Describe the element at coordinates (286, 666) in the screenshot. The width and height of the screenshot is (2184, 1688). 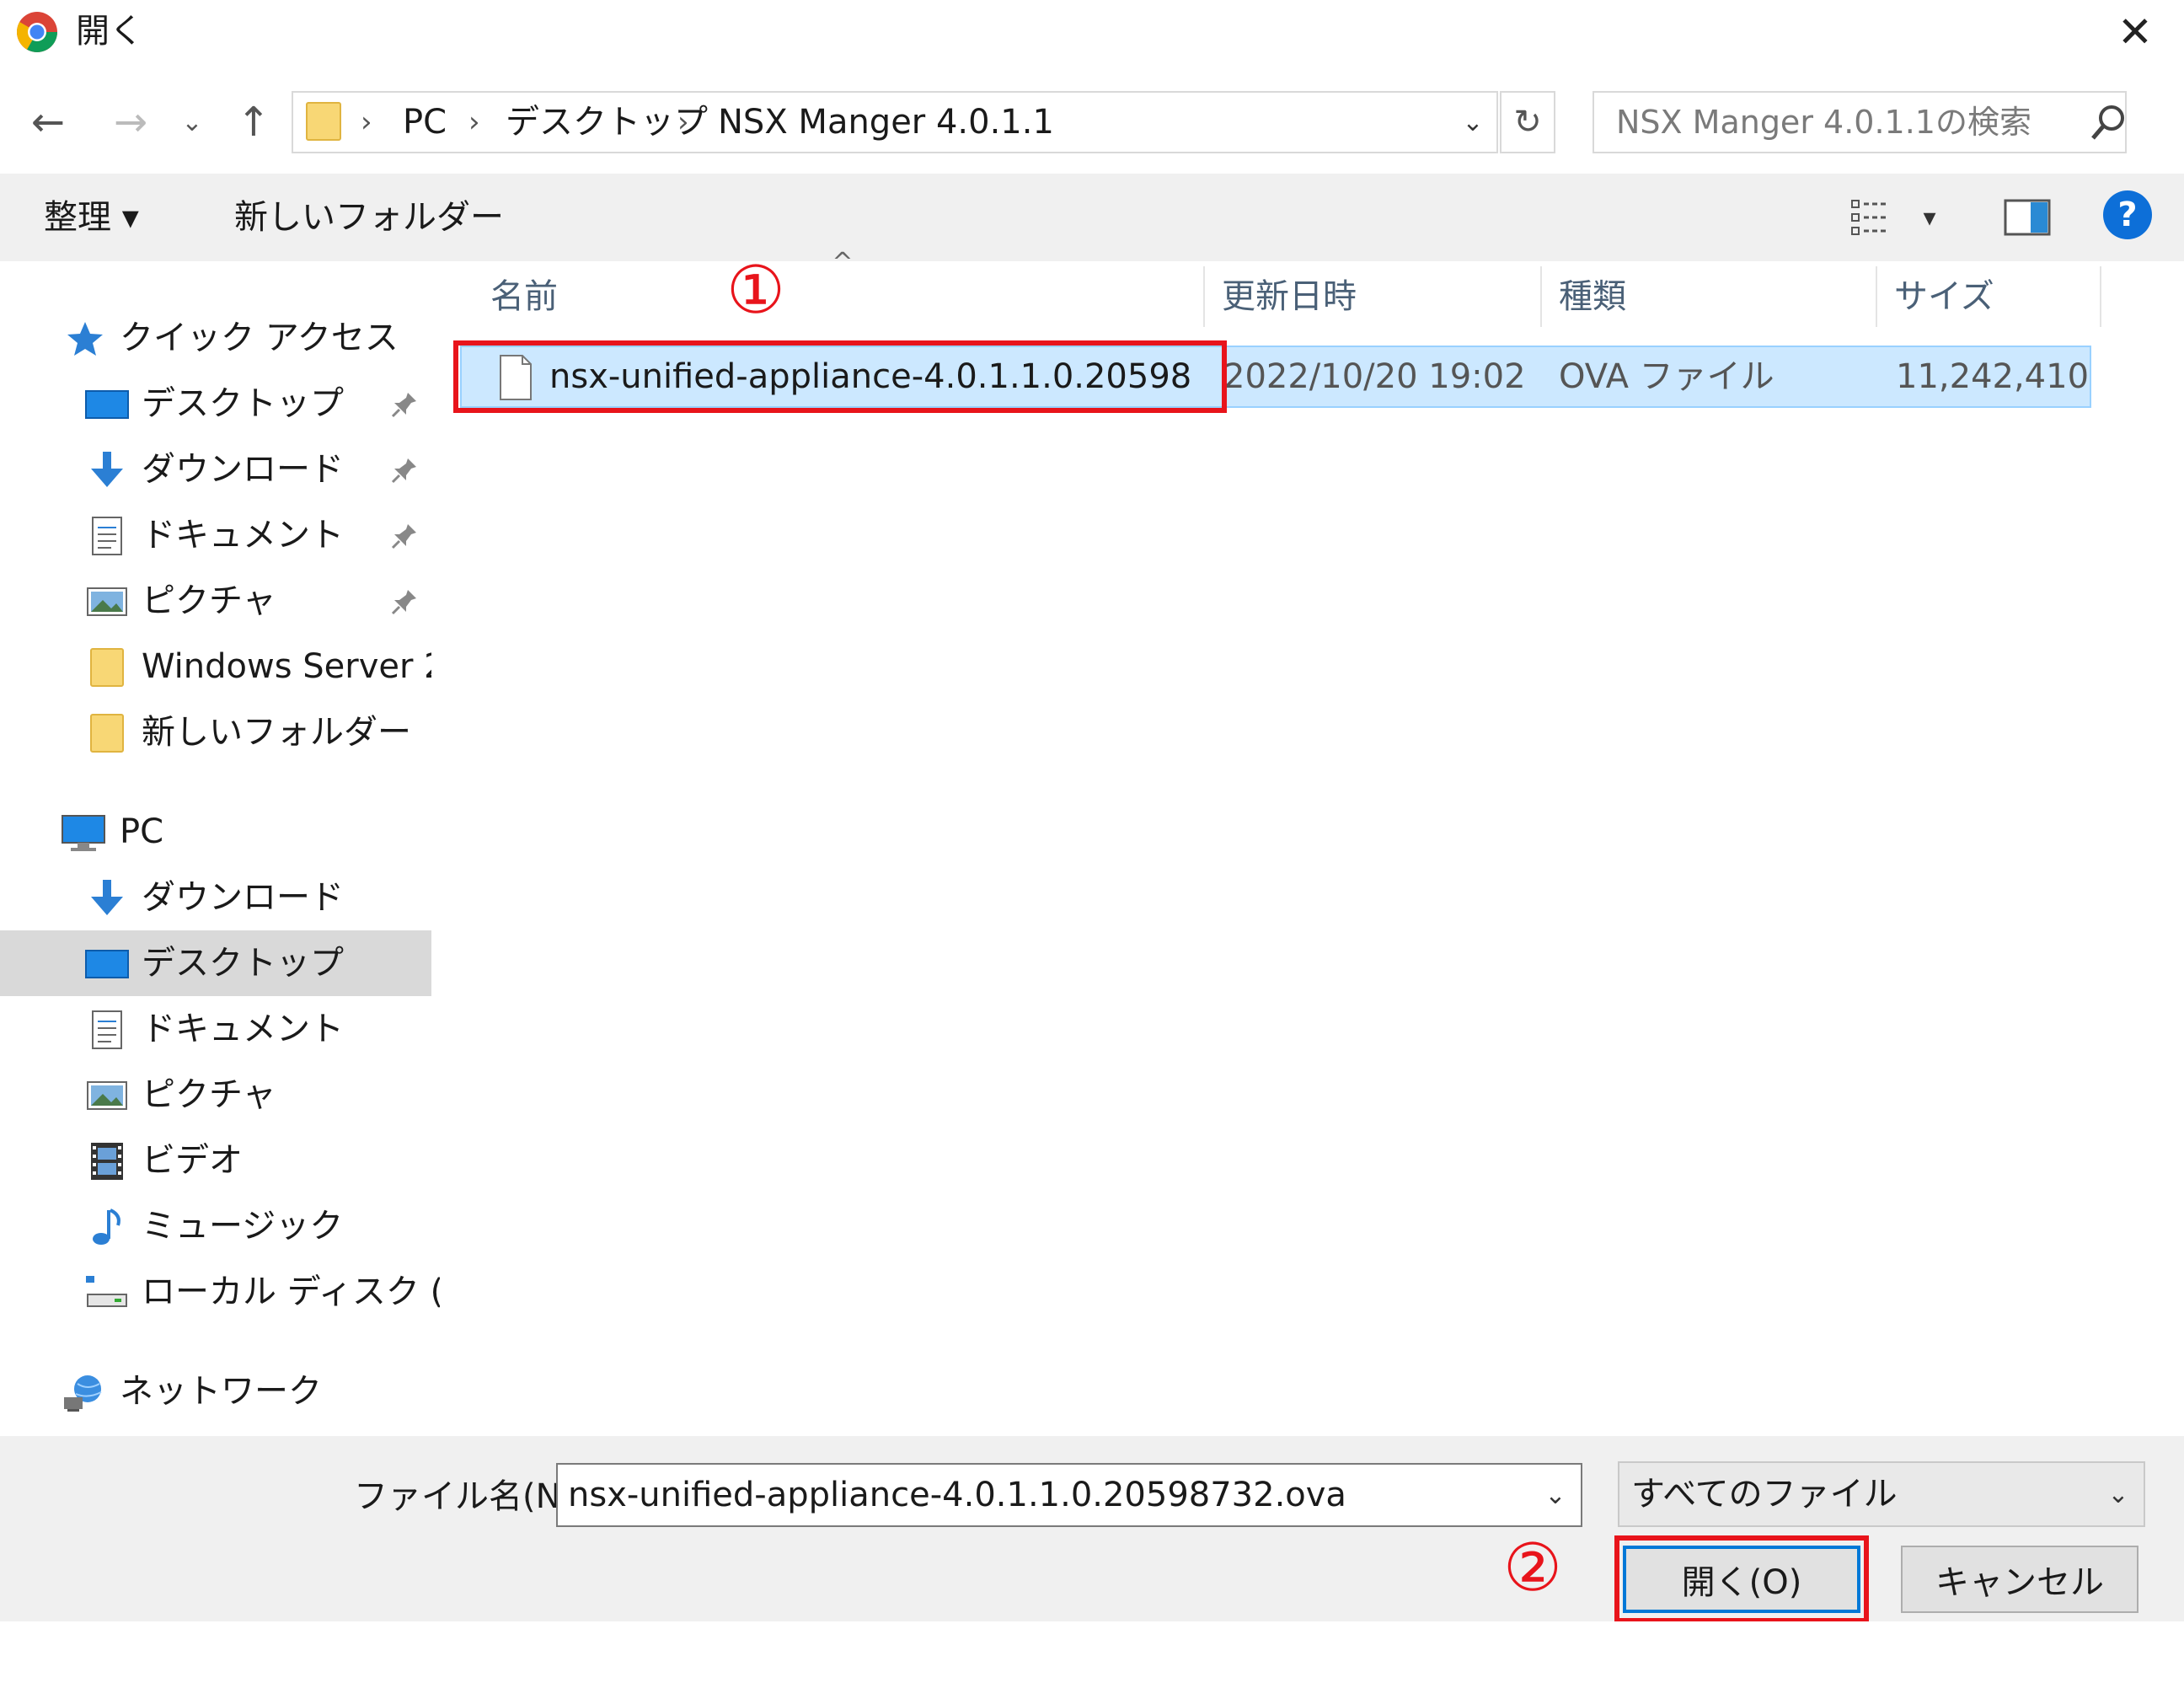
I see `nav-label: Windows Server 201` at that location.